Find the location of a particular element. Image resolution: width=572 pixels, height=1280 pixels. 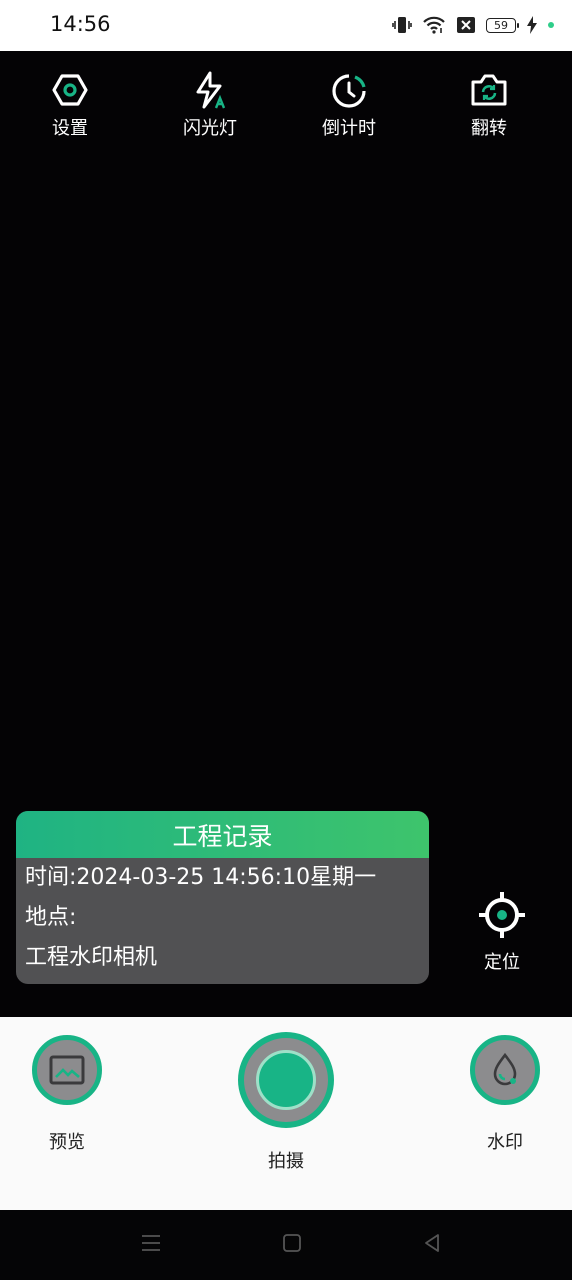

water-drop-icon is located at coordinates (505, 1069).